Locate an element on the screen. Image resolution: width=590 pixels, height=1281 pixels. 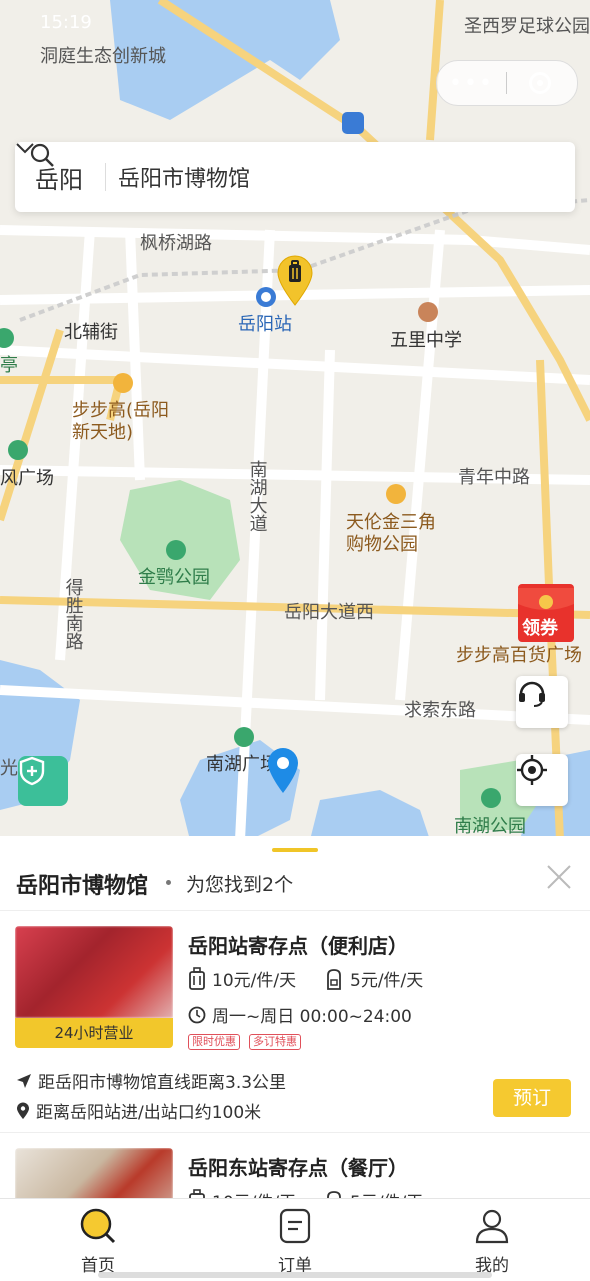
search-divider is located at coordinates (105, 177).